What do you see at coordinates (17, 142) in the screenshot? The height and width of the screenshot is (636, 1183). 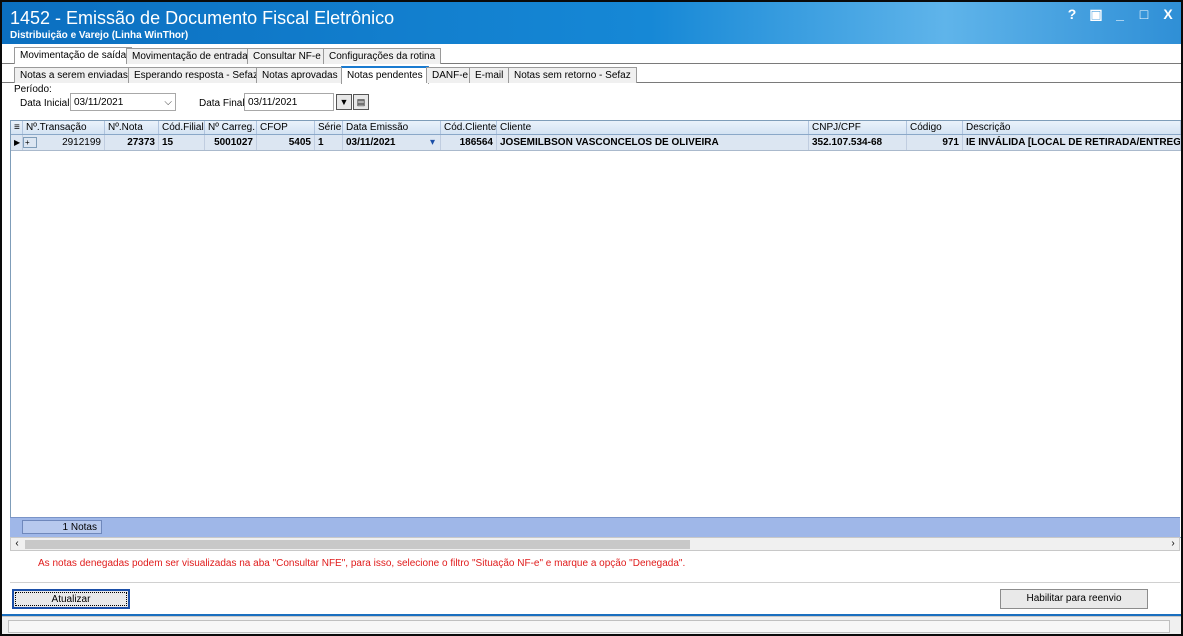 I see `row-indicator-icon: ▶` at bounding box center [17, 142].